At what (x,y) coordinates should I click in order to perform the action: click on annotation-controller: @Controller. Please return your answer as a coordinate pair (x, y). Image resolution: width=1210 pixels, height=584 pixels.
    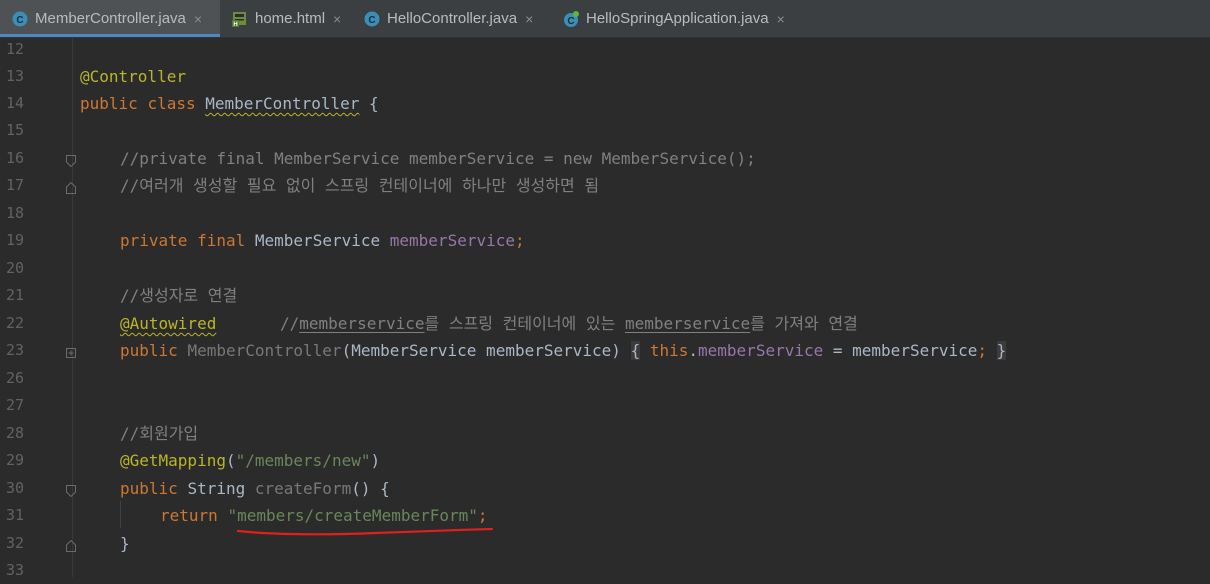
    Looking at the image, I should click on (133, 76).